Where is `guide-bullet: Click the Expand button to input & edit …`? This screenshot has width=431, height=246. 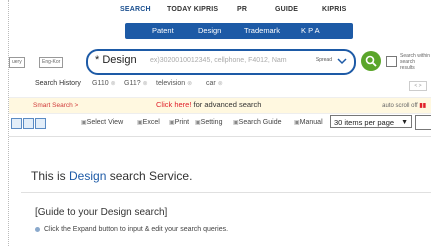 guide-bullet: Click the Expand button to input & edit … is located at coordinates (131, 229).